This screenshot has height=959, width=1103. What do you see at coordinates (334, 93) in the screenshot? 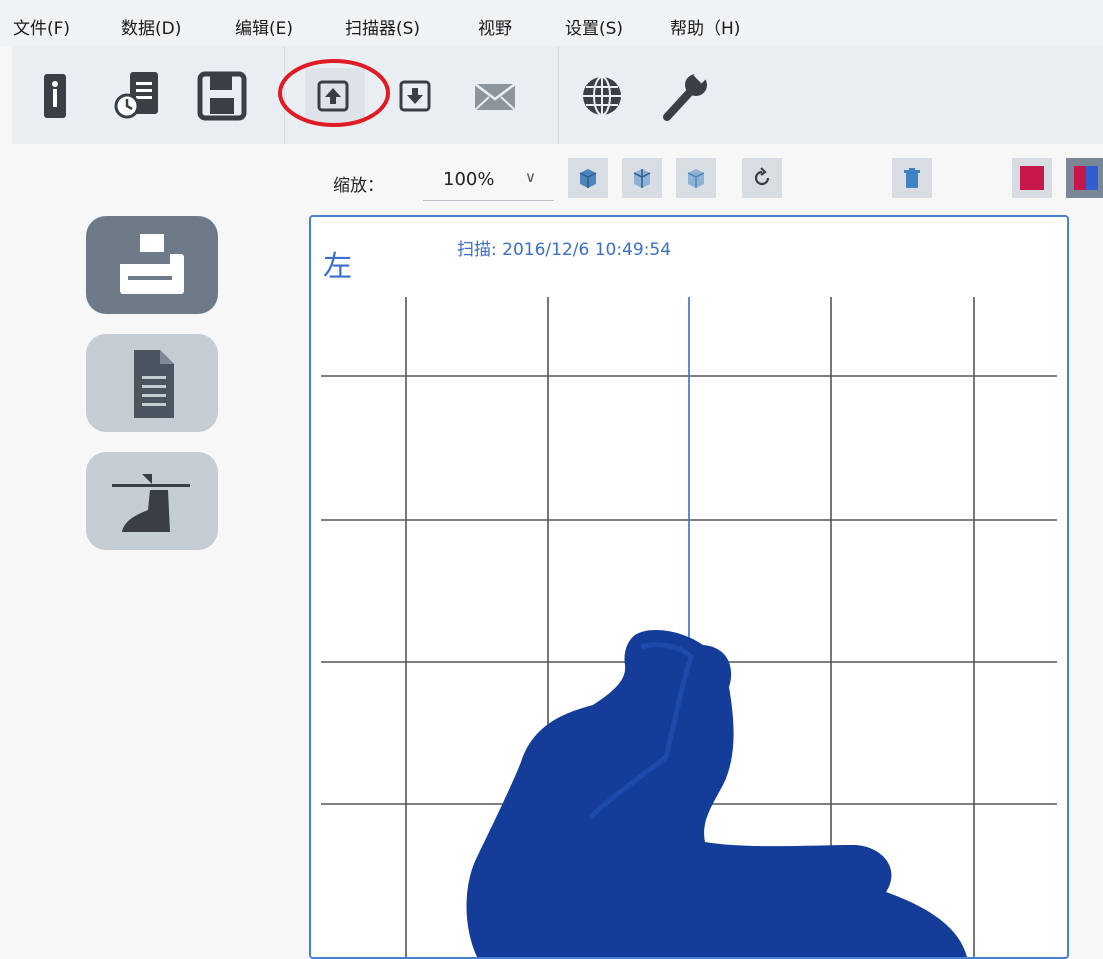
I see `highlight-ring-annotation` at bounding box center [334, 93].